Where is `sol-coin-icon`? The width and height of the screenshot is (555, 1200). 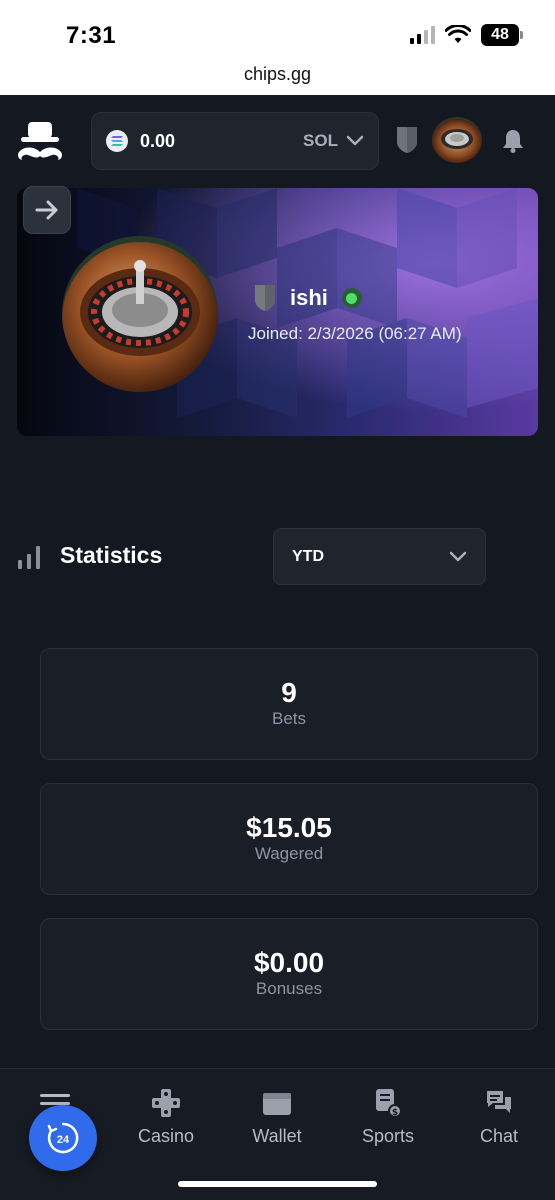
sol-coin-icon is located at coordinates (117, 141).